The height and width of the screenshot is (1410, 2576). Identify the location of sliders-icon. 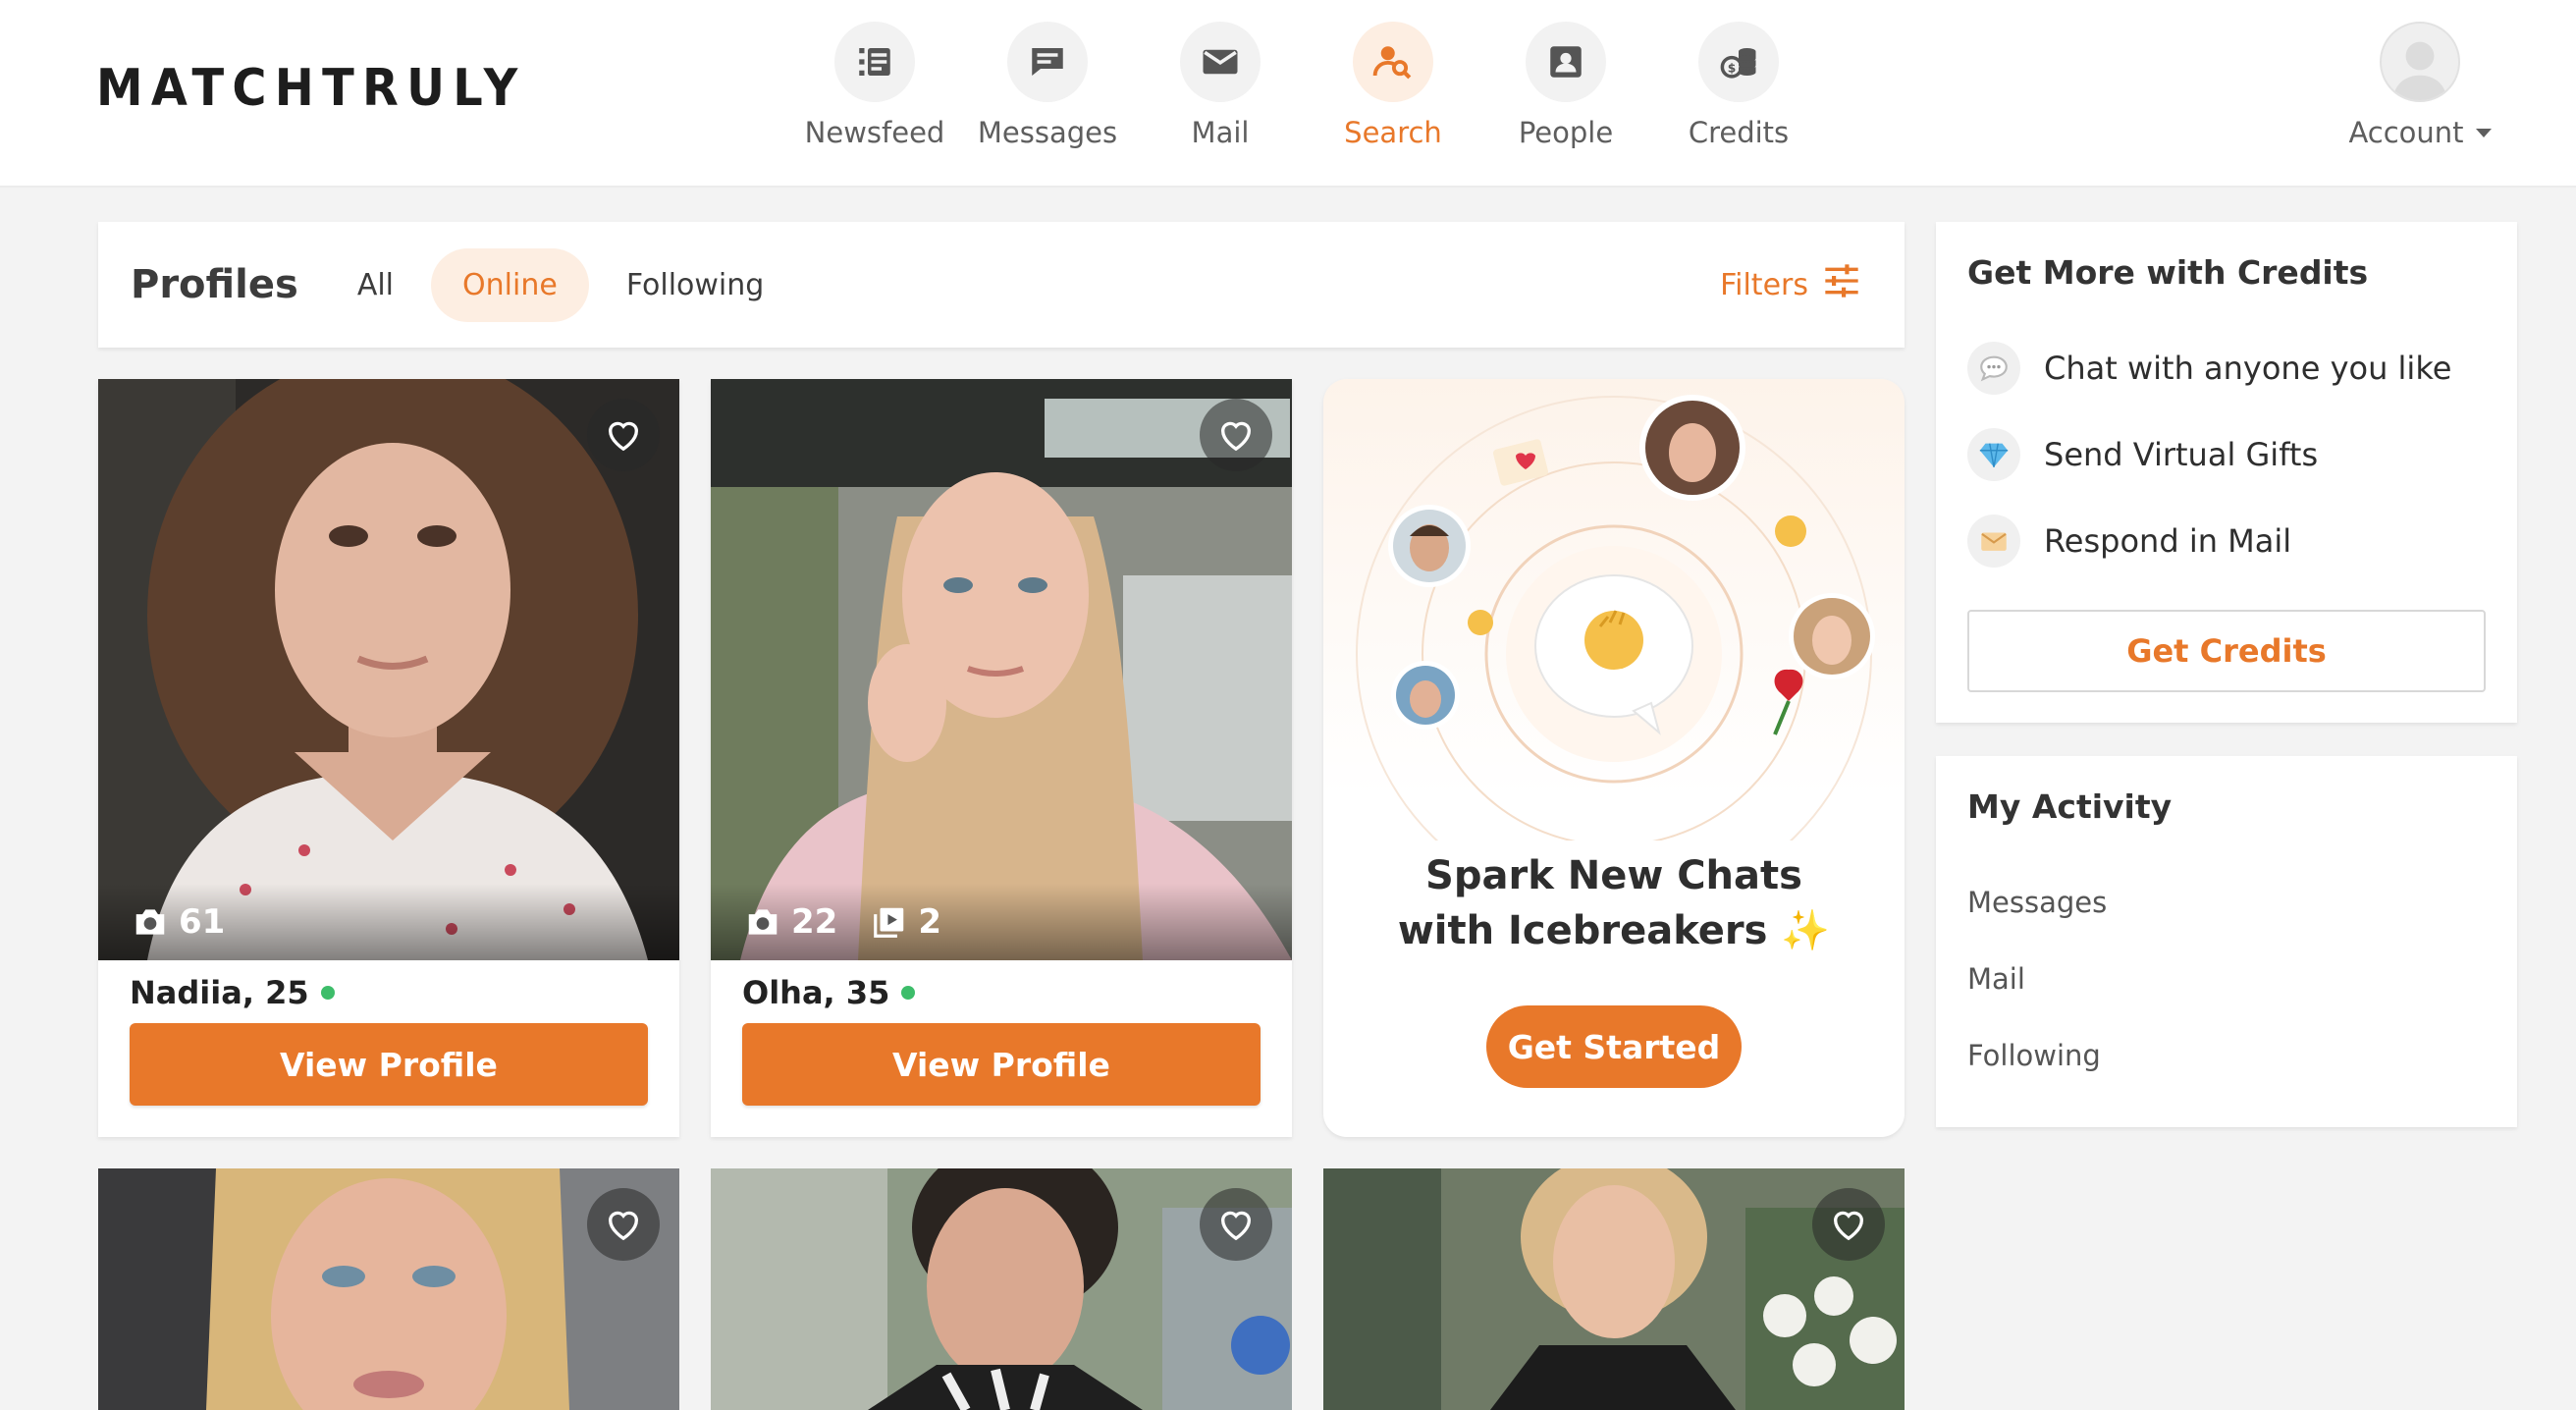
(1841, 284).